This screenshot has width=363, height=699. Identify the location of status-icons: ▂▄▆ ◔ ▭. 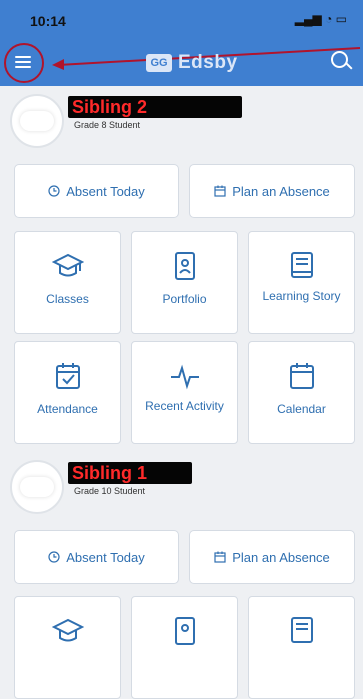
(320, 19).